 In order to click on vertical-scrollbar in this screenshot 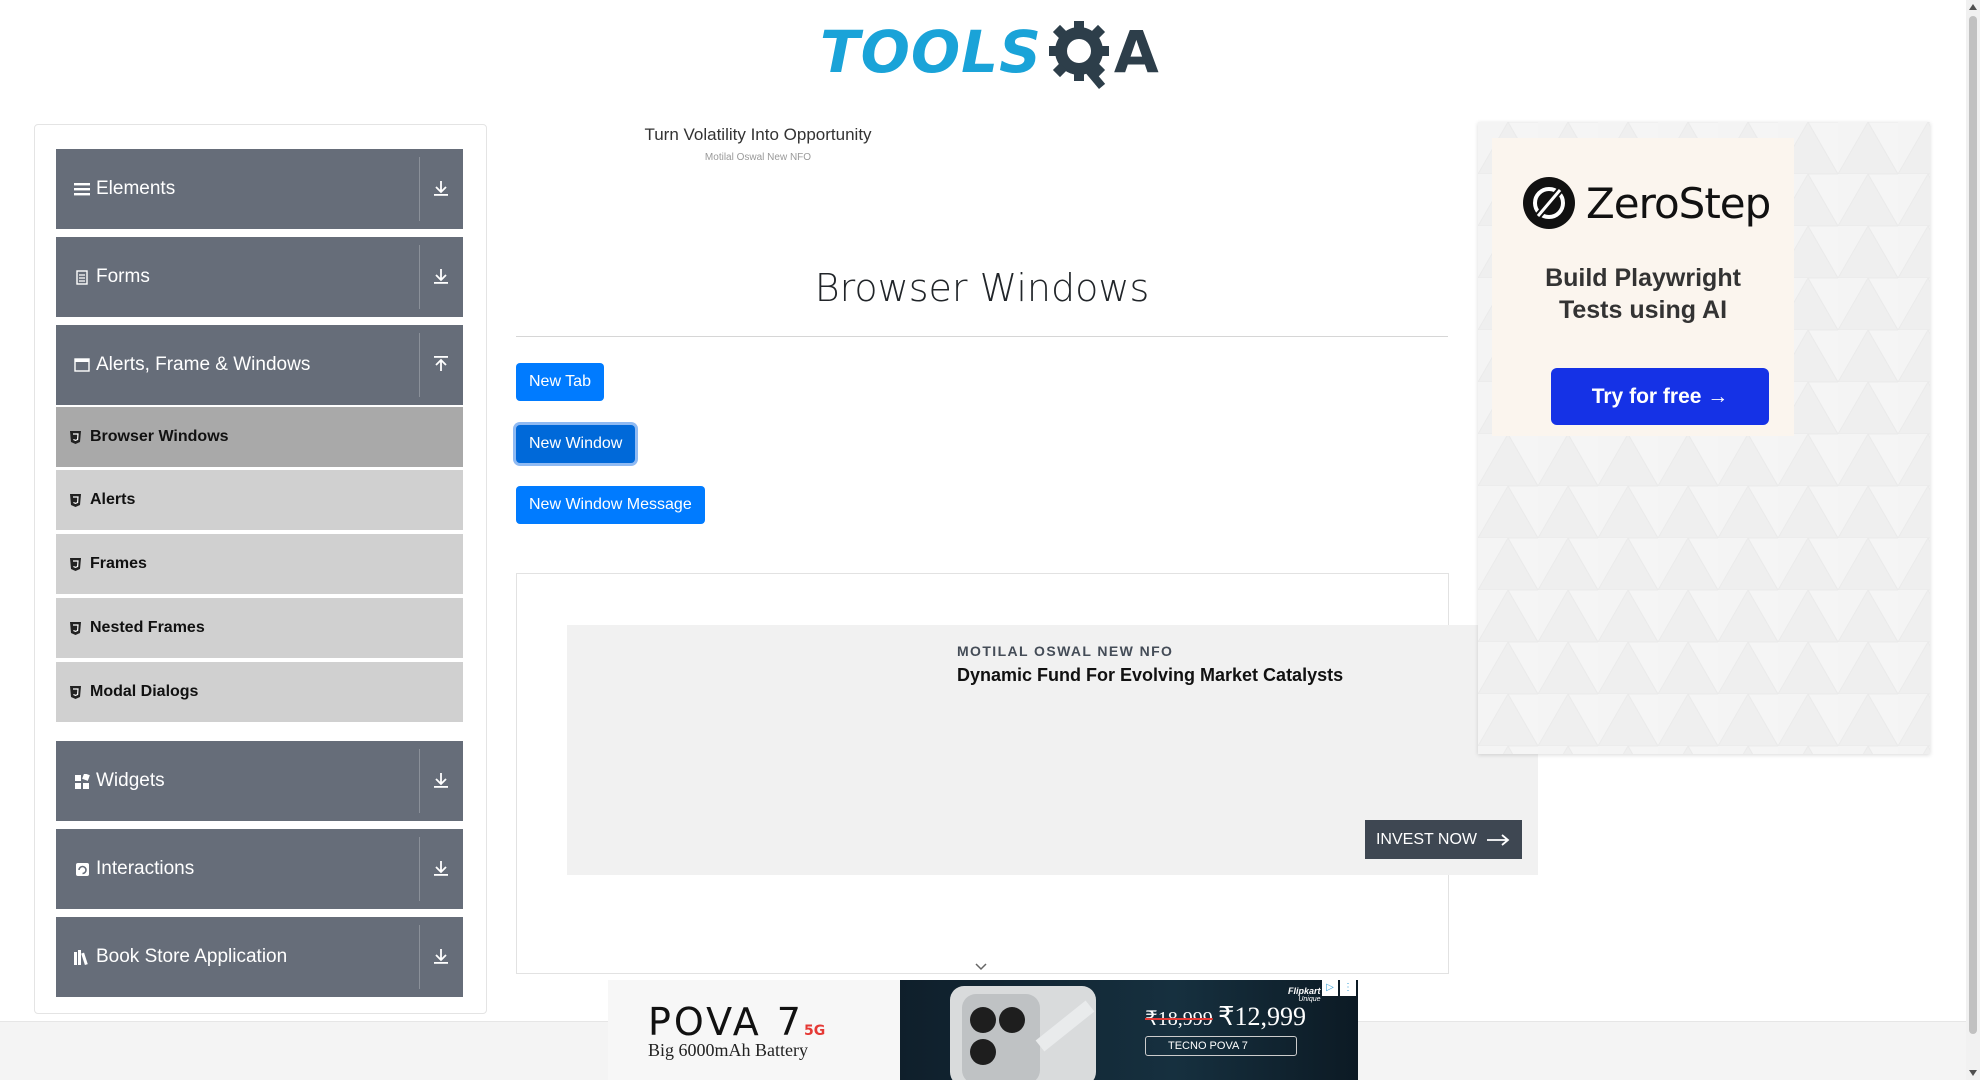, I will do `click(1973, 540)`.